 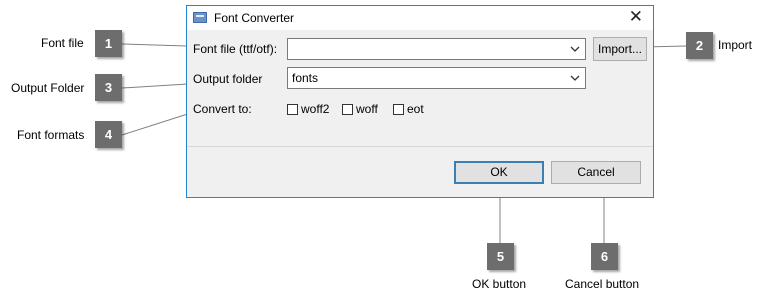 I want to click on font-converter-app-icon, so click(x=200, y=17).